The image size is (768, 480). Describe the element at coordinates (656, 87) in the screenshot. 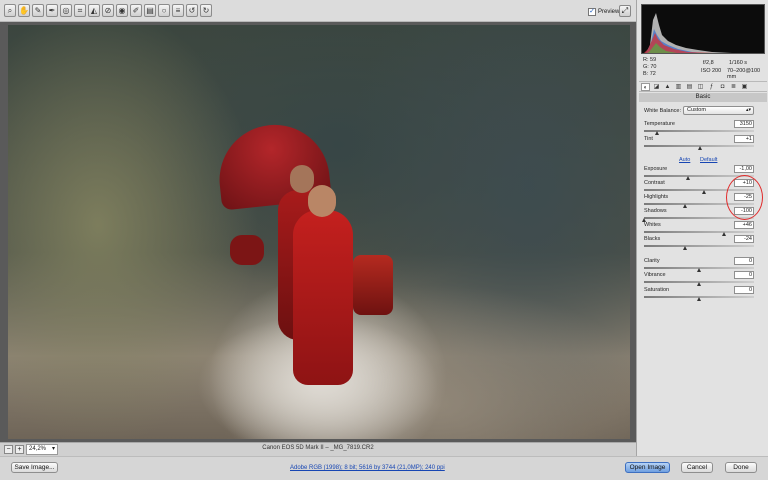

I see `tone-curve-tab-icon: ◪` at that location.